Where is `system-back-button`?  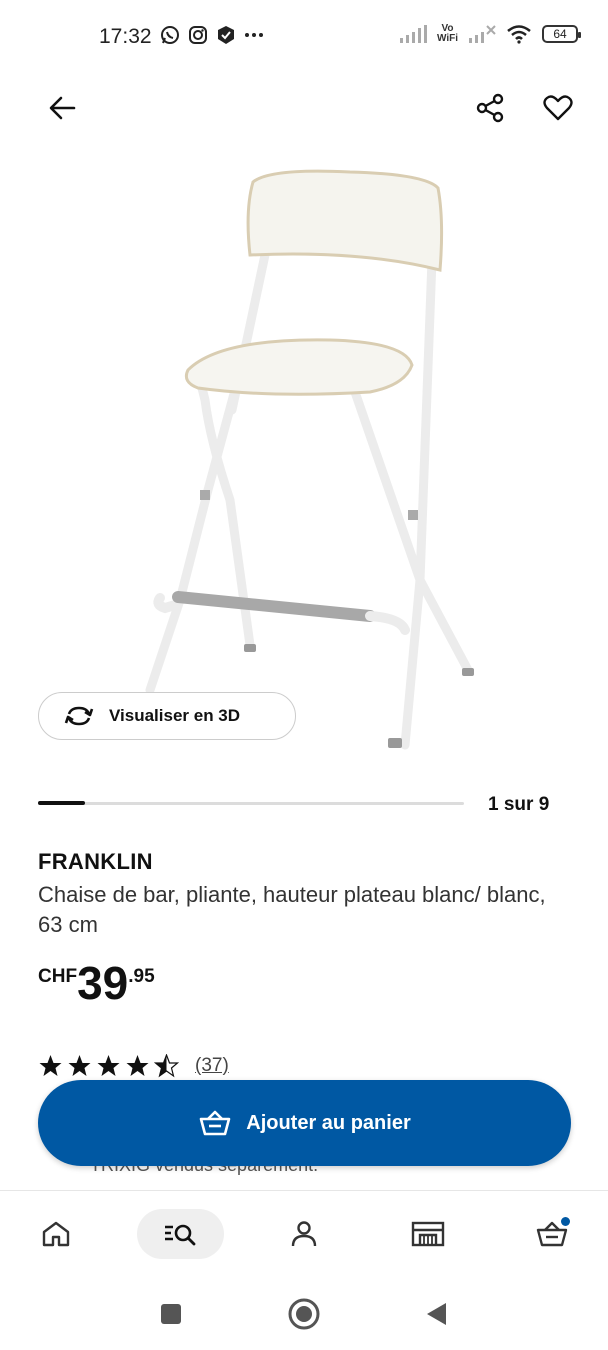 system-back-button is located at coordinates (436, 1314).